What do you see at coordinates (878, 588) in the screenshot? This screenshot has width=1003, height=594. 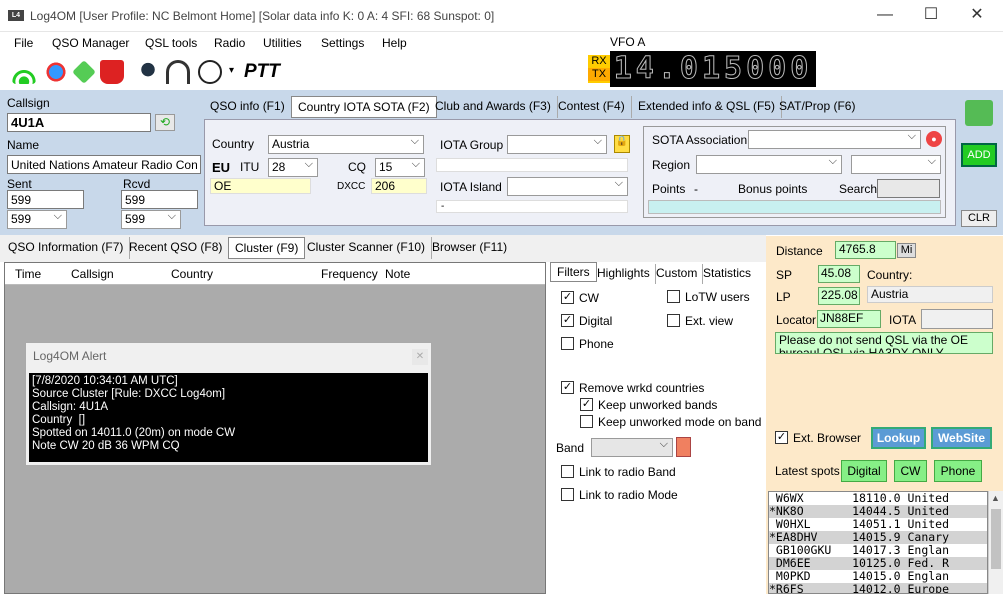 I see `list-item: *R6FS 14012.0 Europe` at bounding box center [878, 588].